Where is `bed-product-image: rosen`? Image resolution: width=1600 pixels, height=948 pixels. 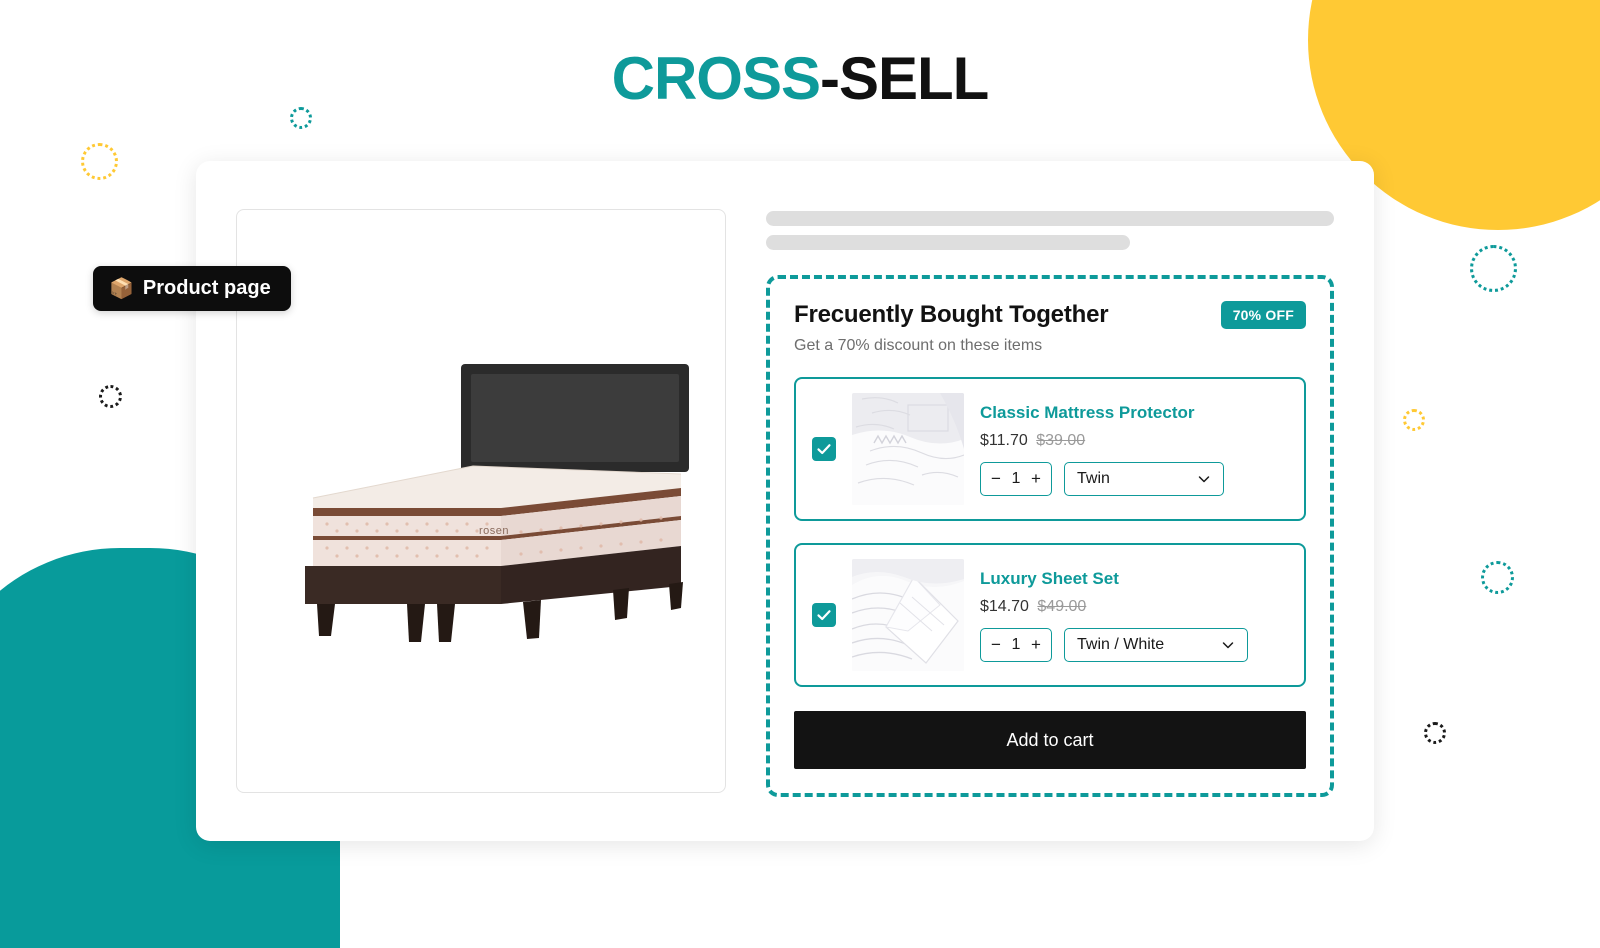
bed-product-image: rosen is located at coordinates (497, 503).